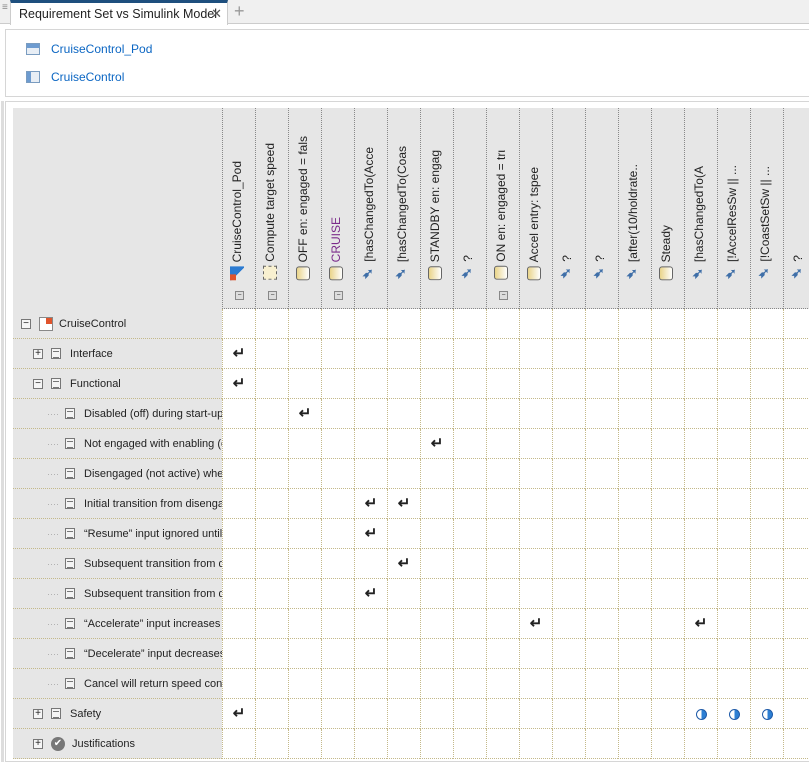 Image resolution: width=809 pixels, height=762 pixels. Describe the element at coordinates (117, 564) in the screenshot. I see `row-header: ···· Subsequent transition from d` at that location.